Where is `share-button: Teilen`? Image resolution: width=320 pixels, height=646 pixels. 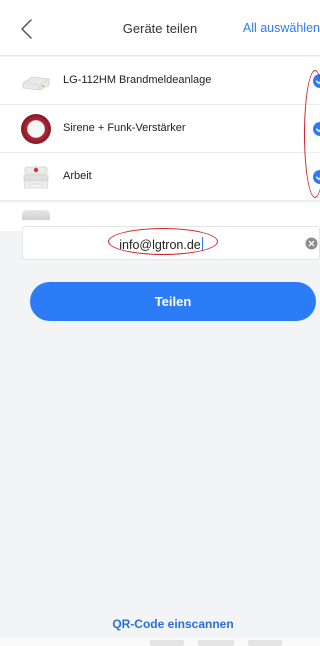
share-button: Teilen is located at coordinates (173, 301).